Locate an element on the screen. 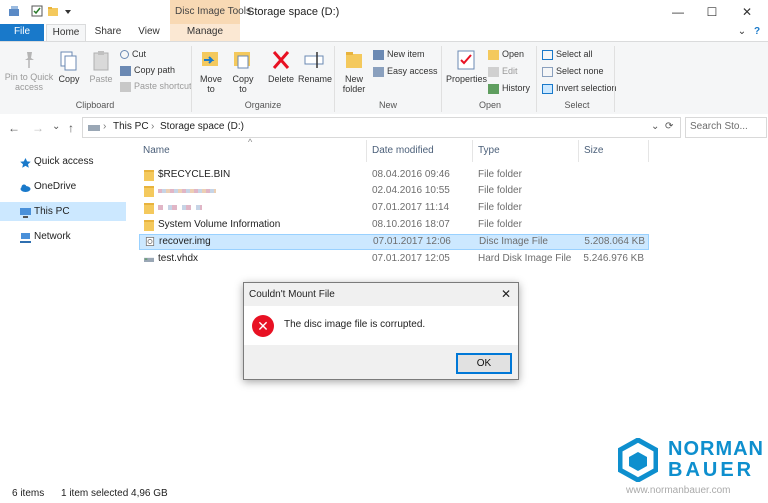 The image size is (768, 503). file-date: 08.04.2016 09:46 is located at coordinates (411, 174).